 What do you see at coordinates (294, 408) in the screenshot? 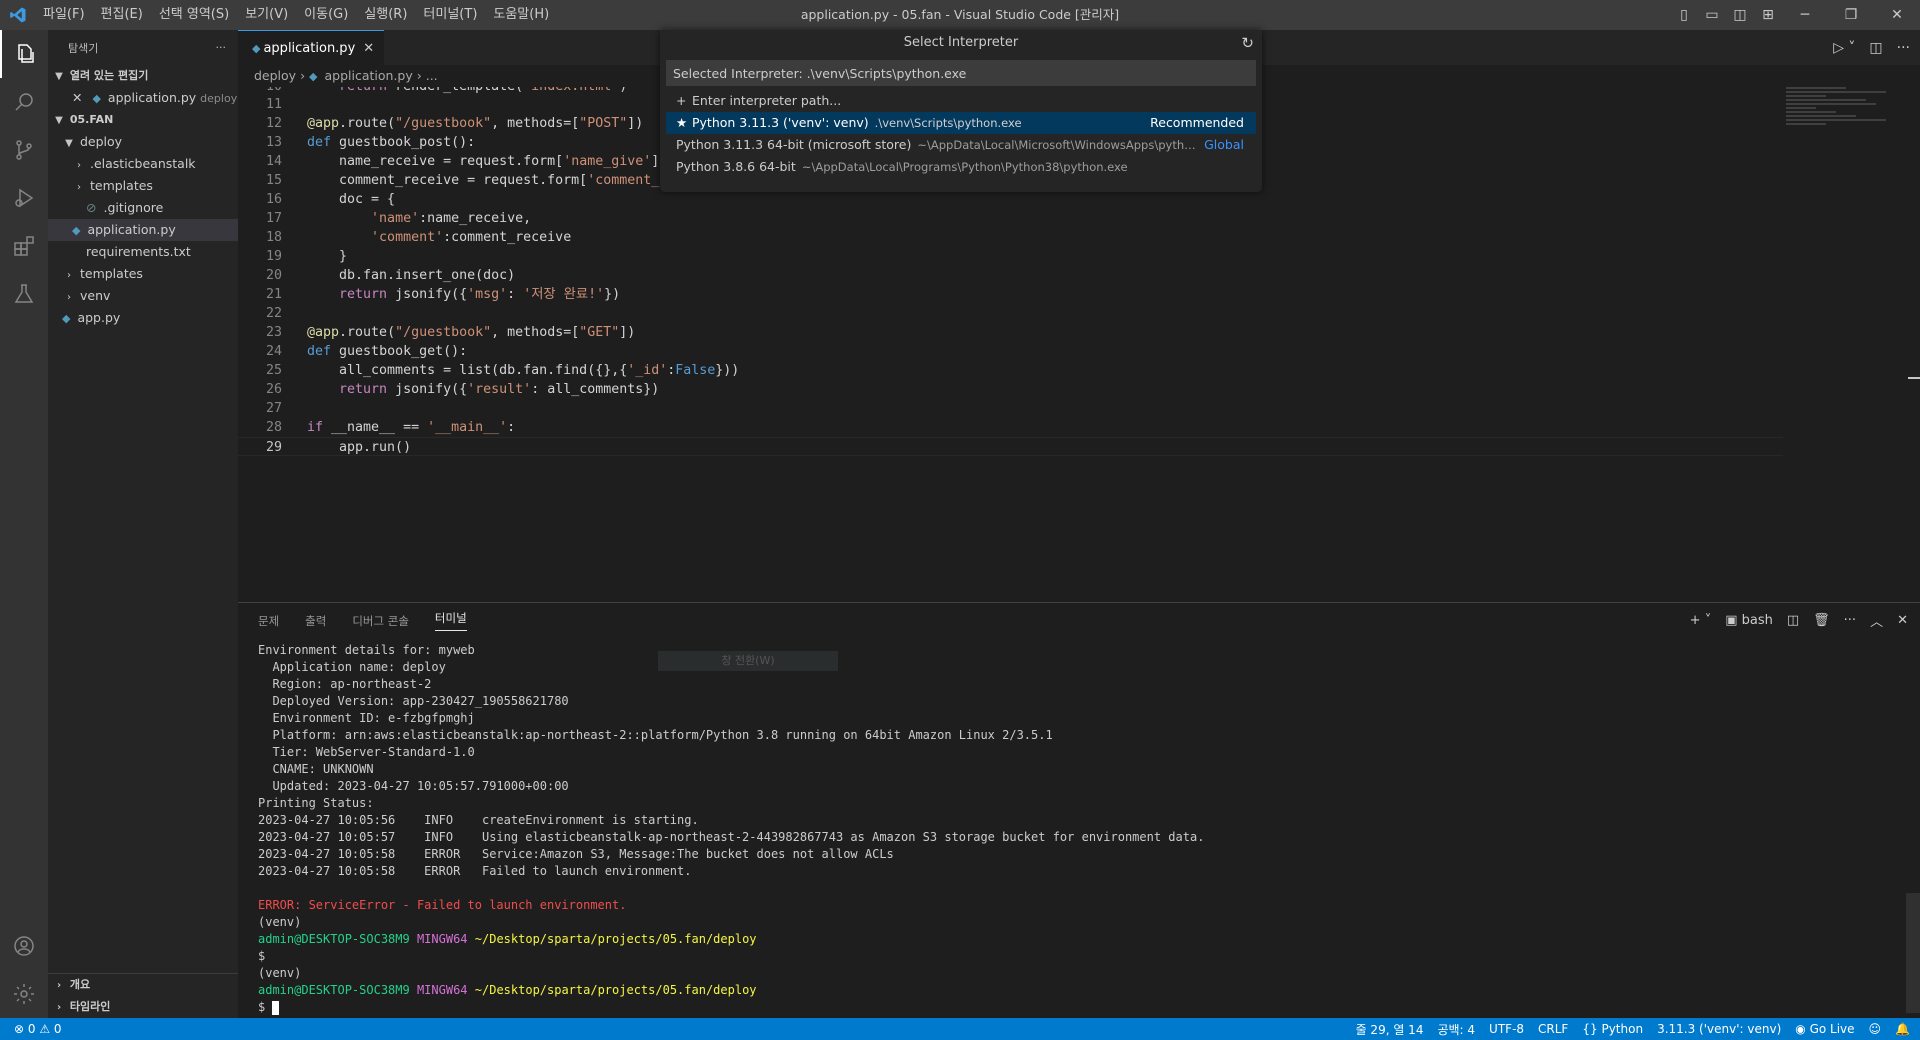
I see `line-content` at bounding box center [294, 408].